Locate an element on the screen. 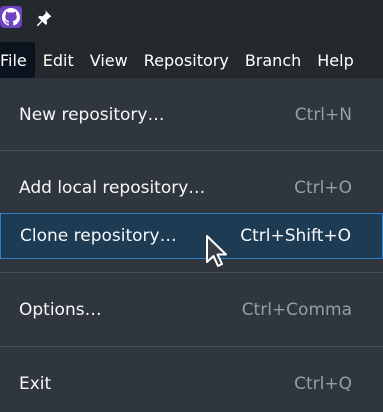 This screenshot has height=412, width=383. menu-file: File is located at coordinates (17, 60).